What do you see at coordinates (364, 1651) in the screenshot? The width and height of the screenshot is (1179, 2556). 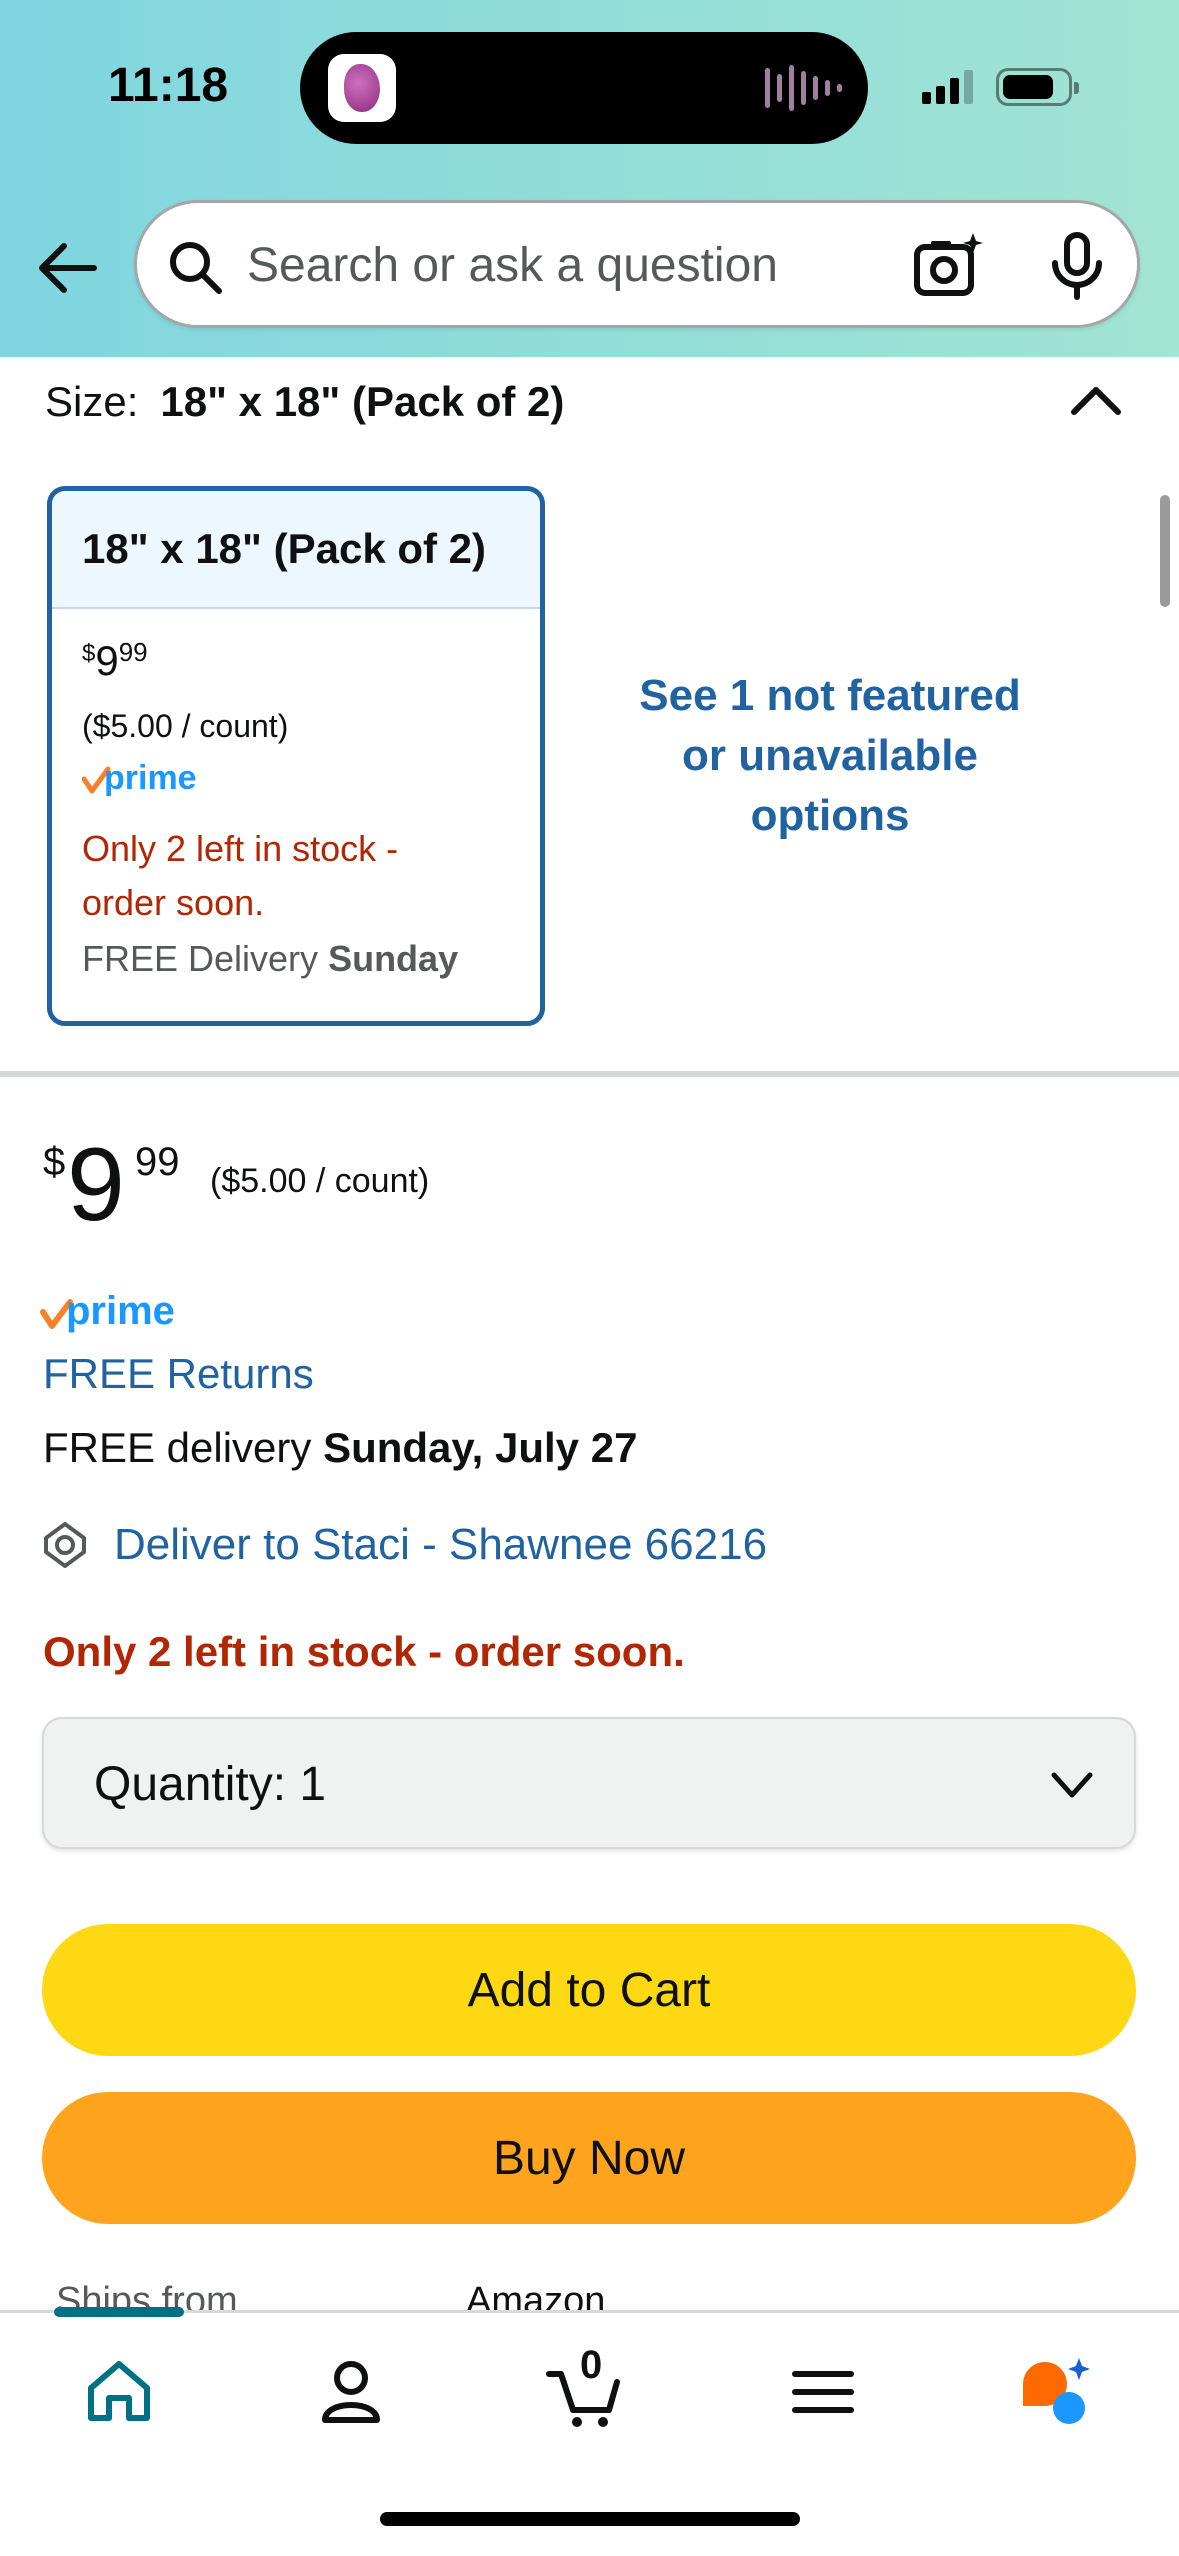 I see `stock-warning: Only 2 left in stock - order soon.` at bounding box center [364, 1651].